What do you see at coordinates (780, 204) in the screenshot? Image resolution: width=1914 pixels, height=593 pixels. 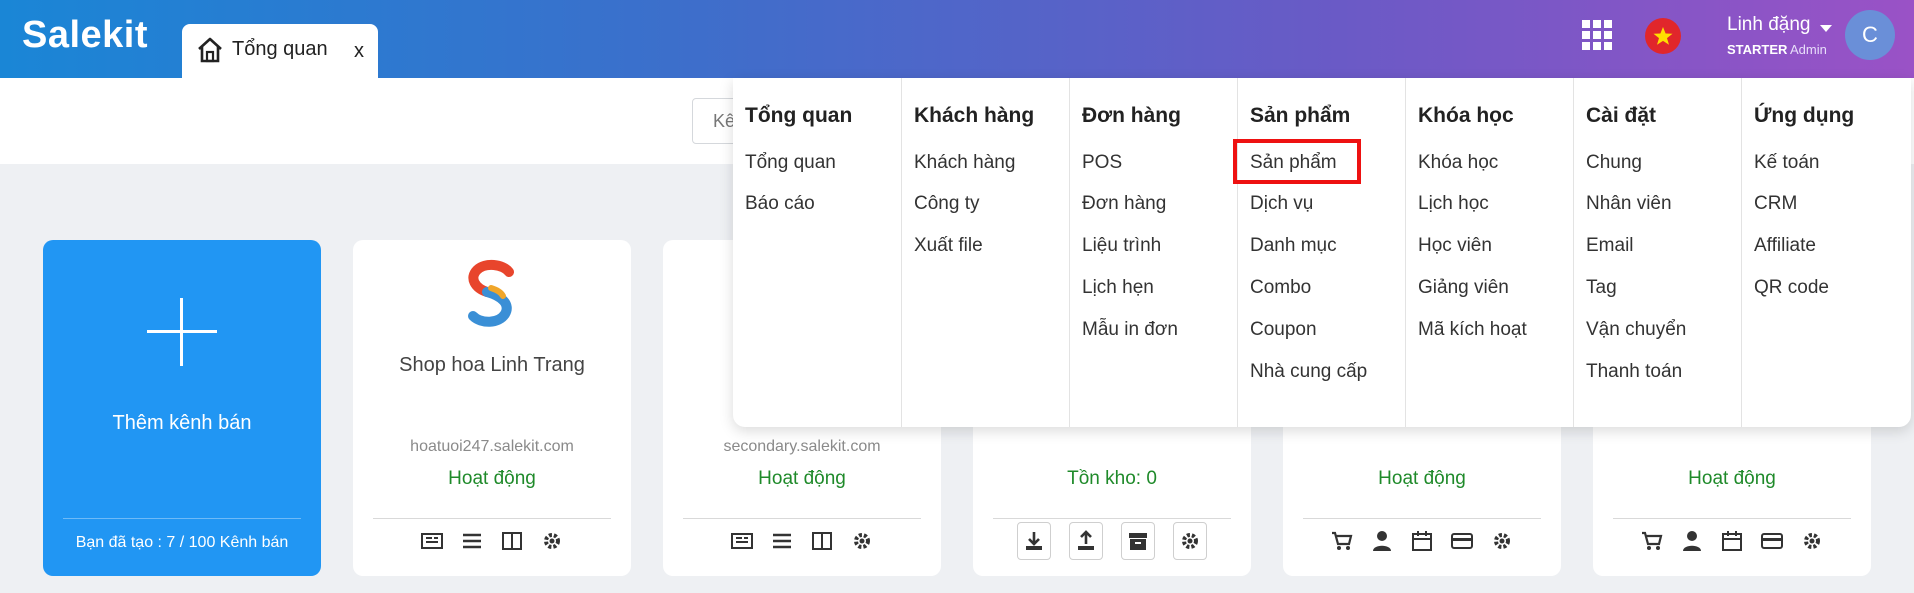 I see `menu-item: Báo cáo` at bounding box center [780, 204].